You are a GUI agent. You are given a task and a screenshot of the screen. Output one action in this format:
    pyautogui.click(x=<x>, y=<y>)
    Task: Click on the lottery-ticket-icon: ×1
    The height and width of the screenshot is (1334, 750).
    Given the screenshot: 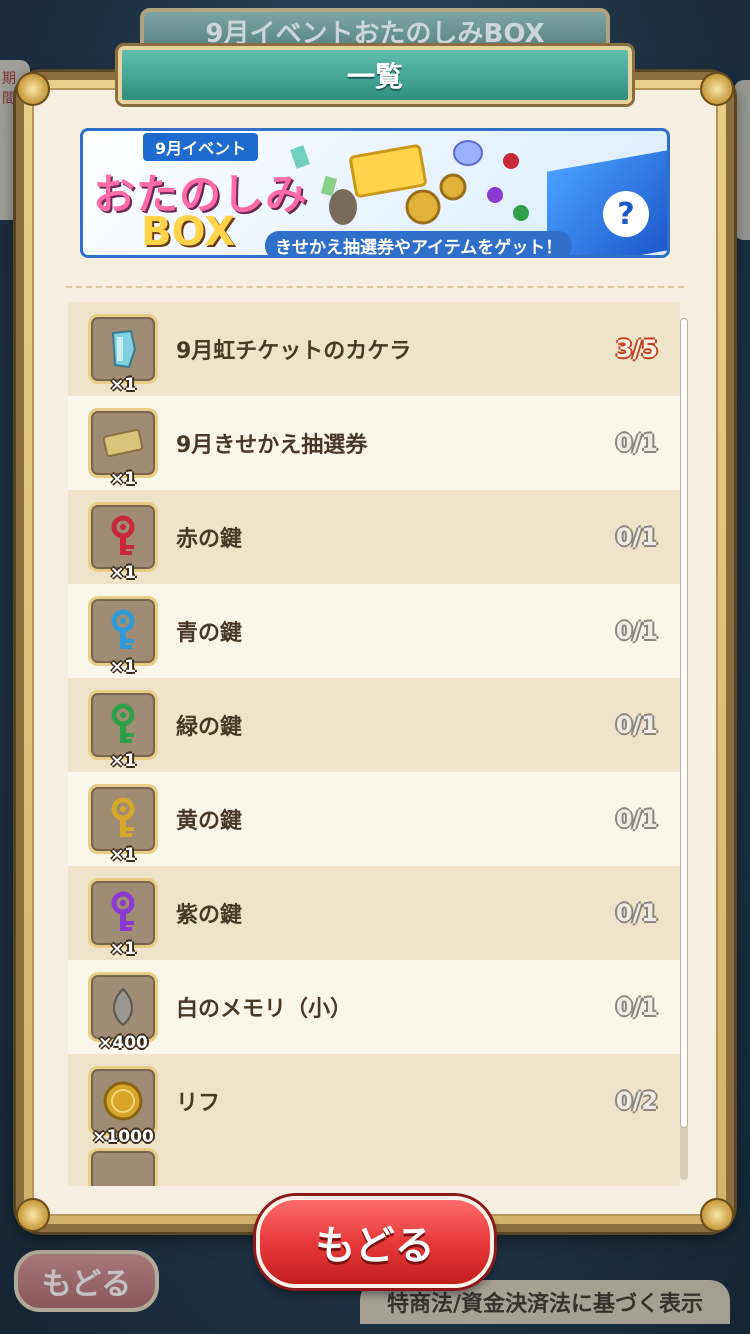 What is the action you would take?
    pyautogui.click(x=123, y=448)
    